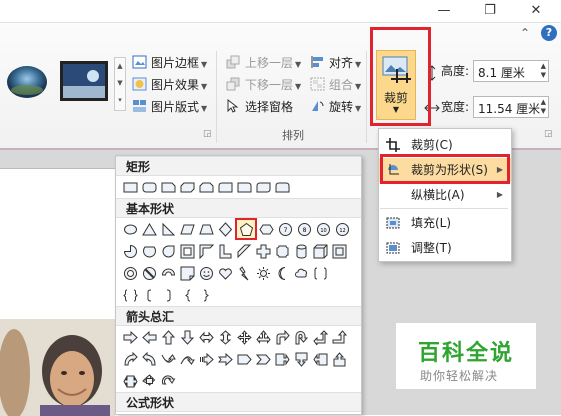 Image resolution: width=561 pixels, height=416 pixels. Describe the element at coordinates (206, 359) in the screenshot. I see `striped-right-arrow-shape` at that location.